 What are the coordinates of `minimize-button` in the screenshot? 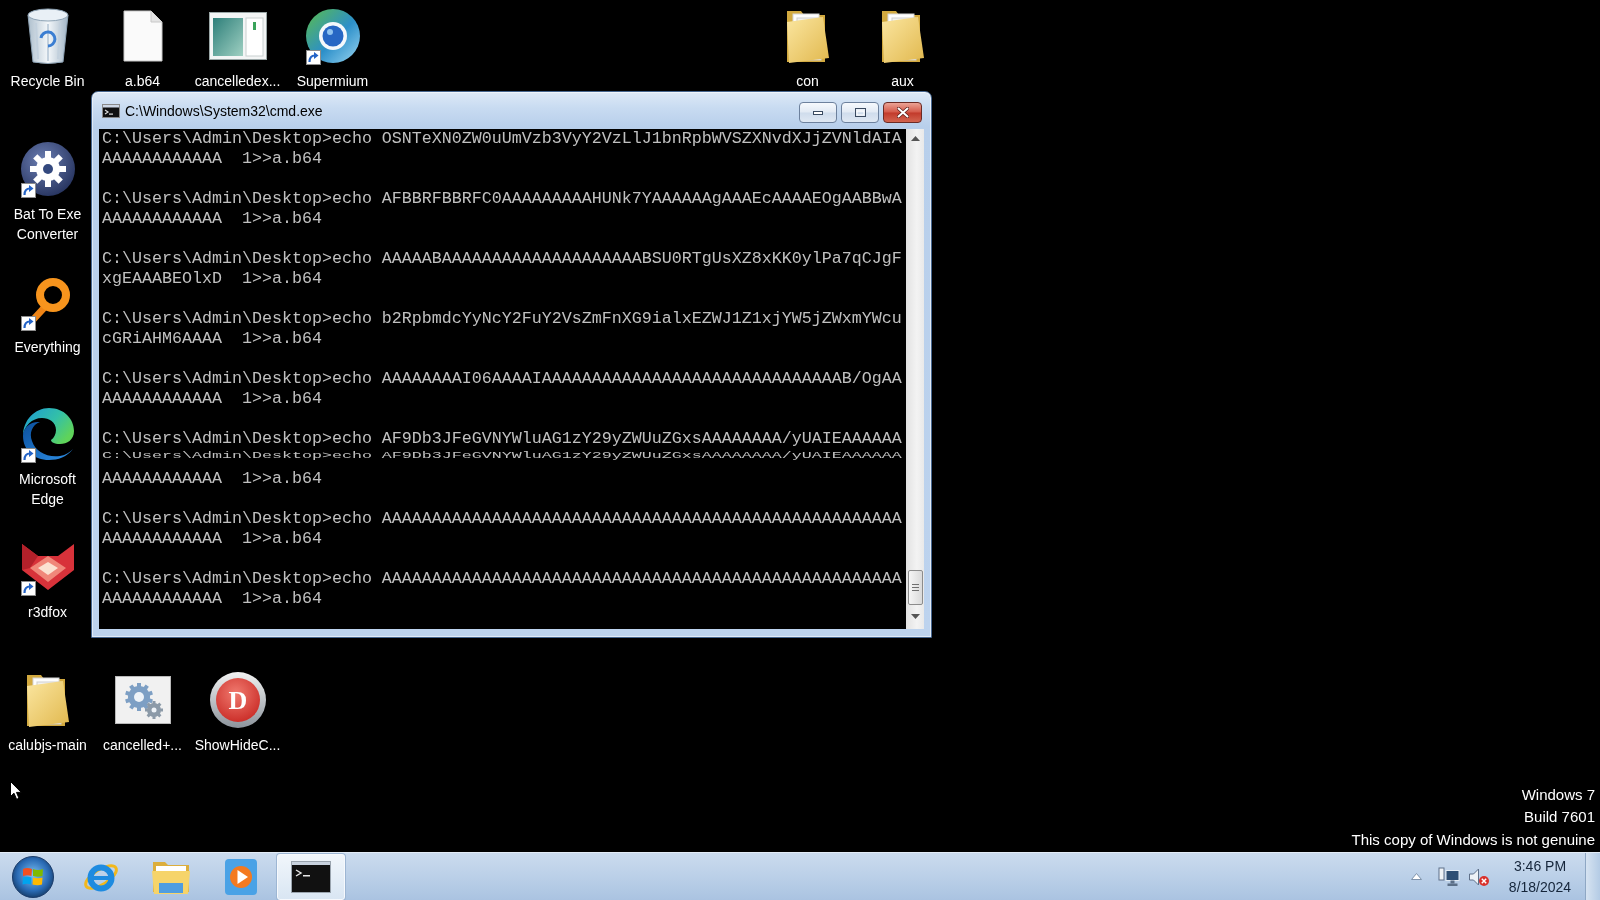 It's located at (818, 112).